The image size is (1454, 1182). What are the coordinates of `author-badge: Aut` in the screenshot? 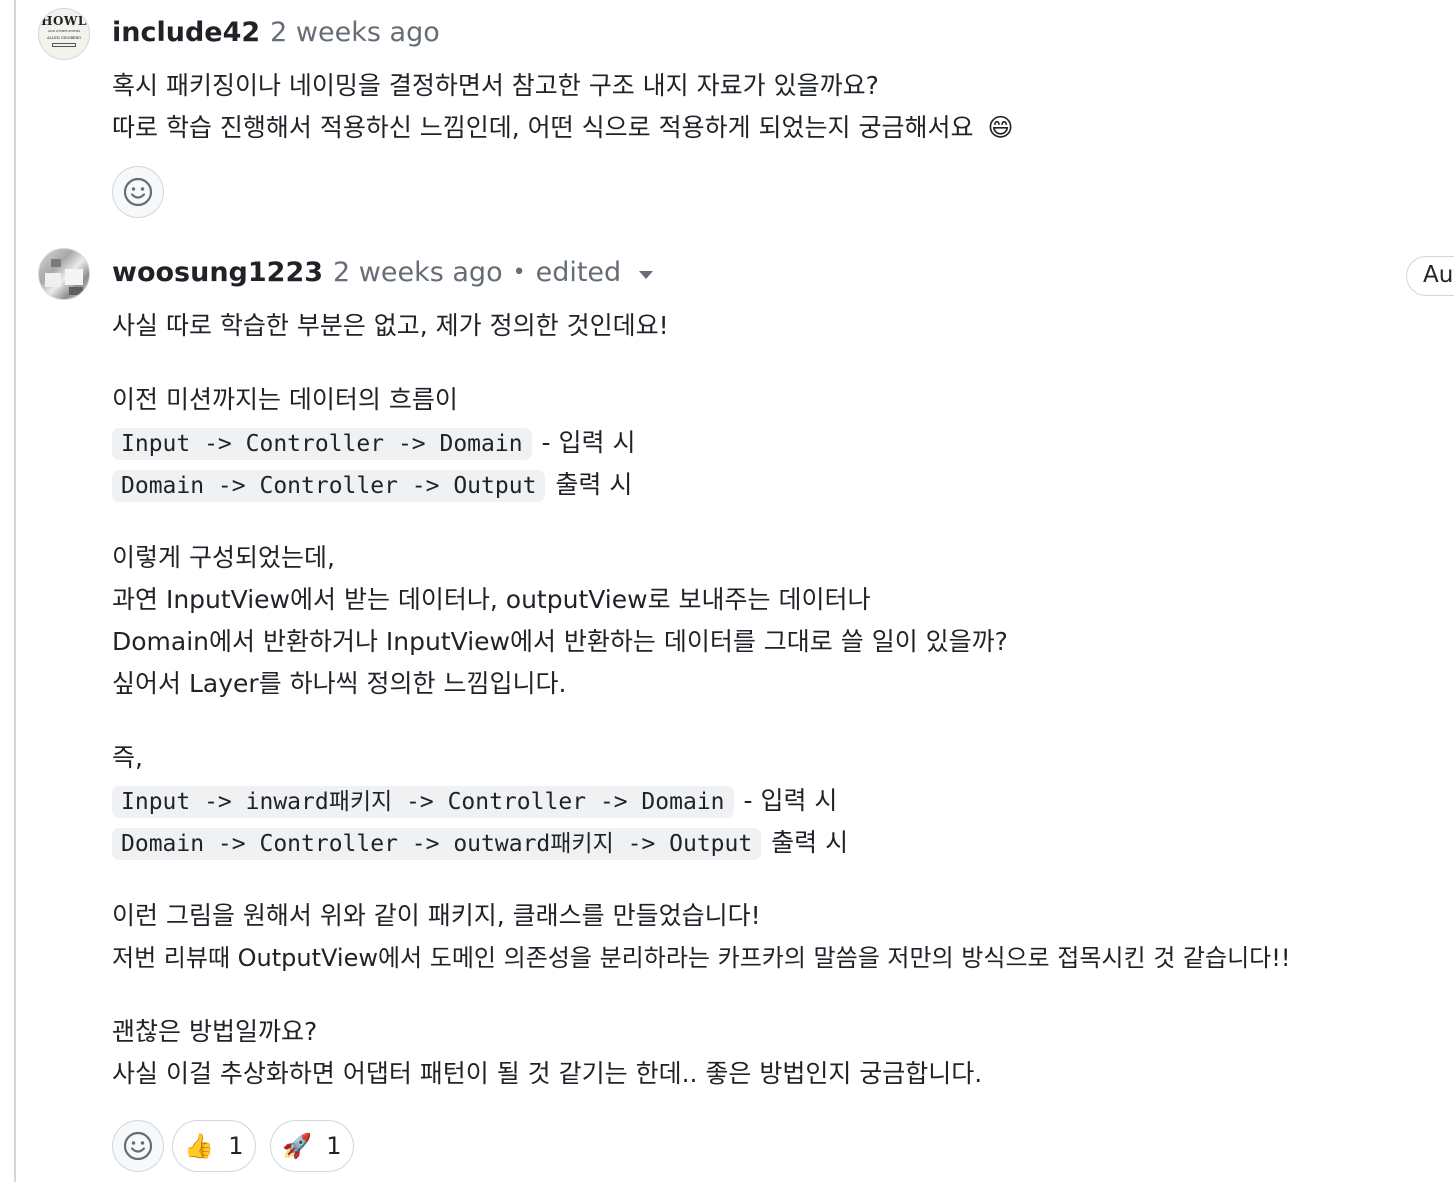 It's located at (1430, 276).